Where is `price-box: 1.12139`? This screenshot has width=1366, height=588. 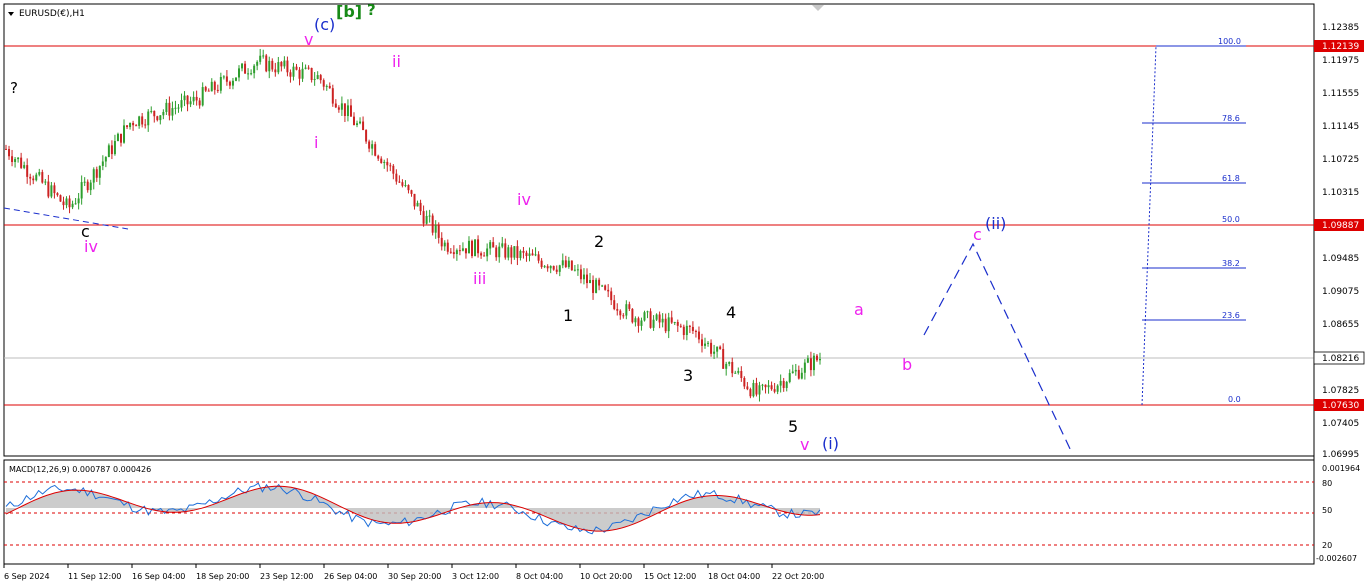 price-box: 1.12139 is located at coordinates (1339, 46).